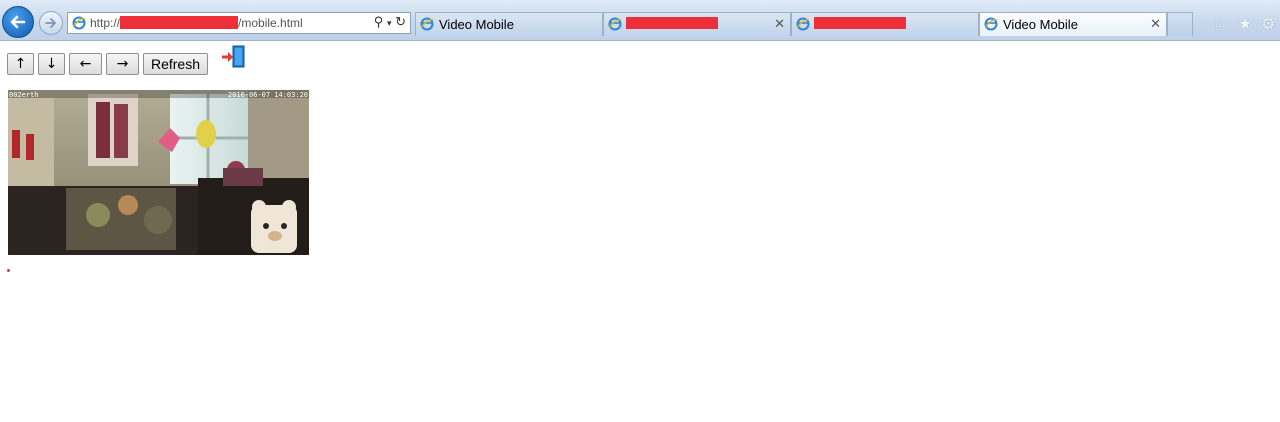 The image size is (1280, 422). What do you see at coordinates (51, 64) in the screenshot?
I see `pan-down-button: ↓` at bounding box center [51, 64].